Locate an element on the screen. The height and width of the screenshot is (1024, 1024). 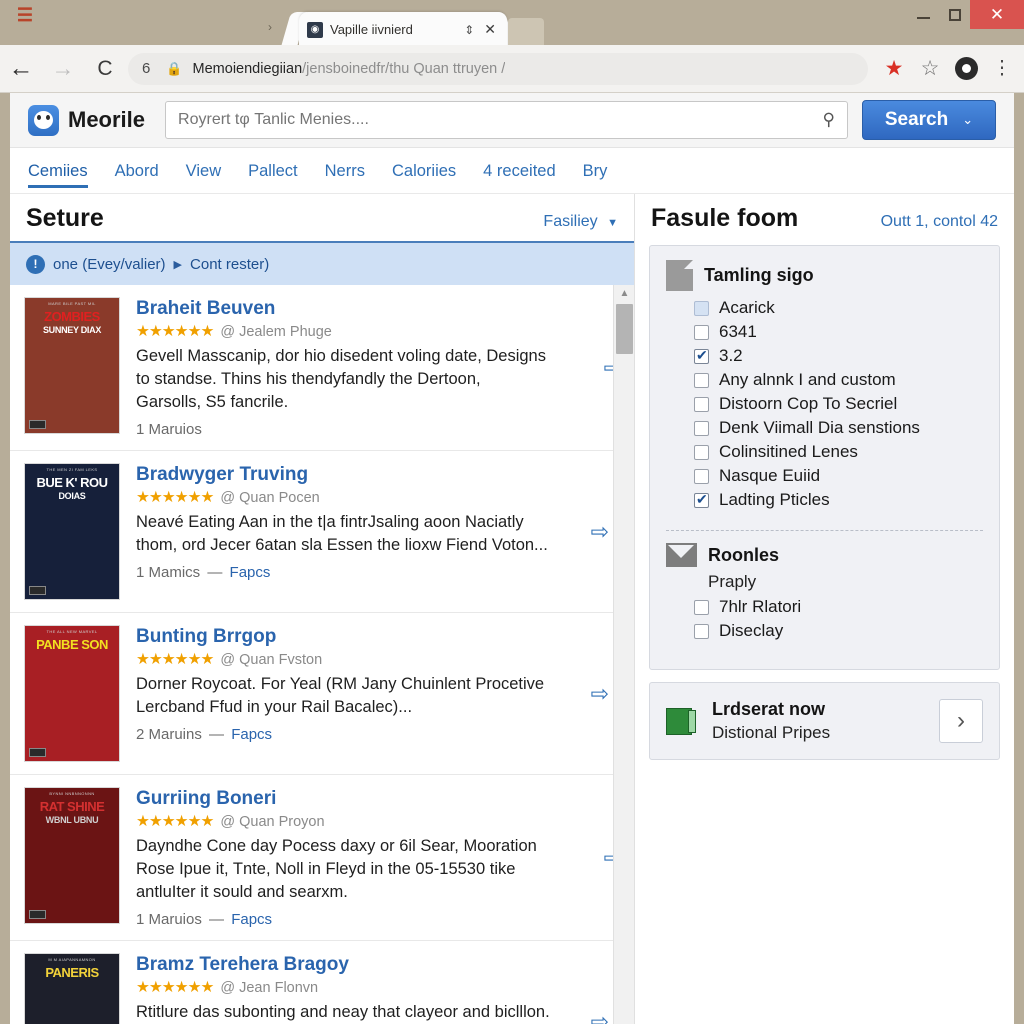
filter-dropdown: Fasiliey ▼ is located at coordinates (580, 222).